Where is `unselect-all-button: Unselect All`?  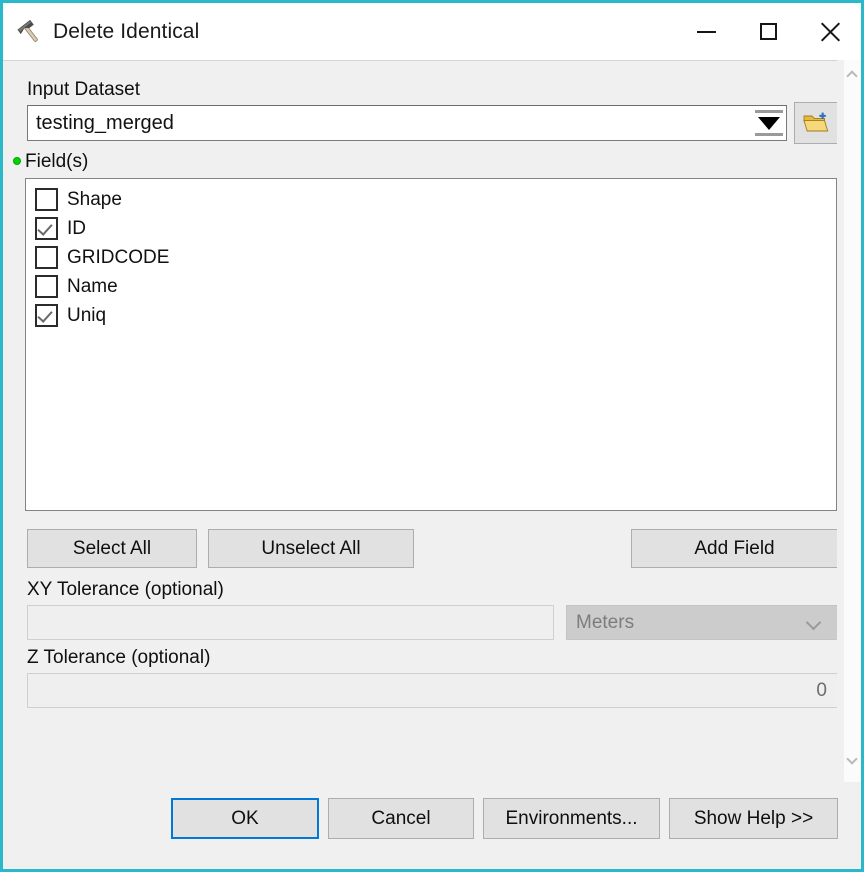
unselect-all-button: Unselect All is located at coordinates (311, 548).